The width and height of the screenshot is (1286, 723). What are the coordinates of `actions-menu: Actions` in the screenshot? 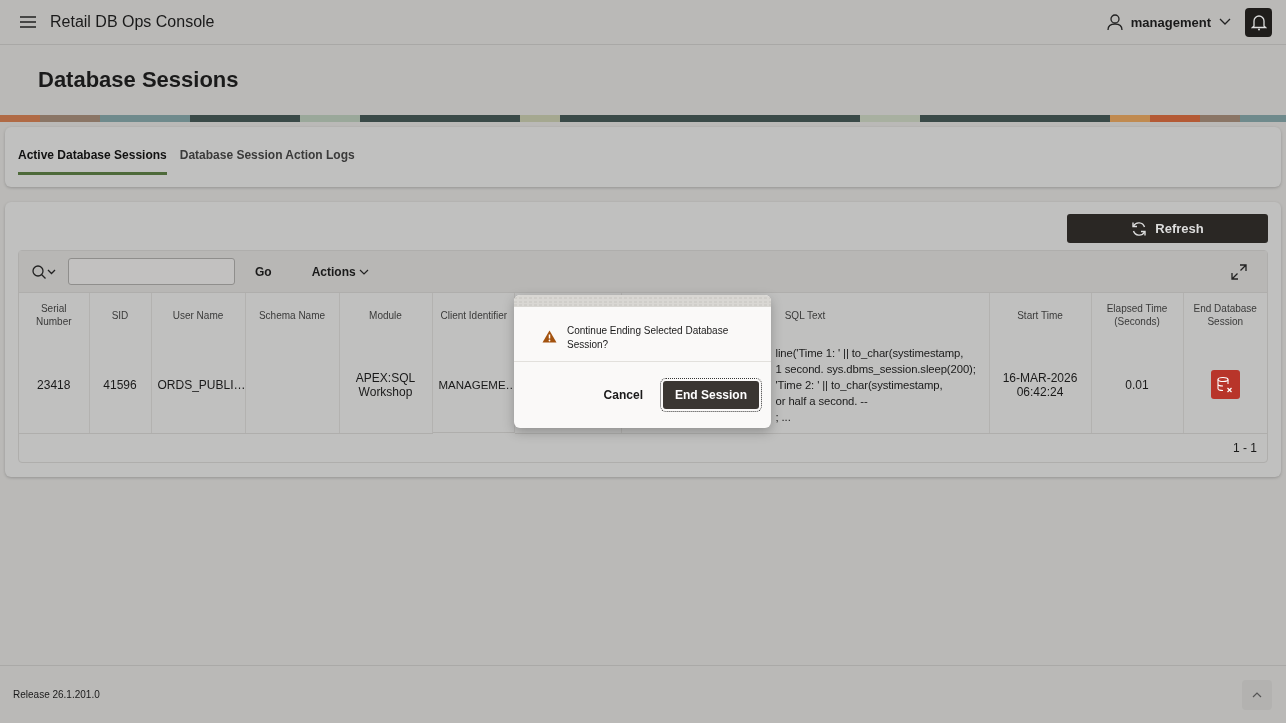 It's located at (340, 271).